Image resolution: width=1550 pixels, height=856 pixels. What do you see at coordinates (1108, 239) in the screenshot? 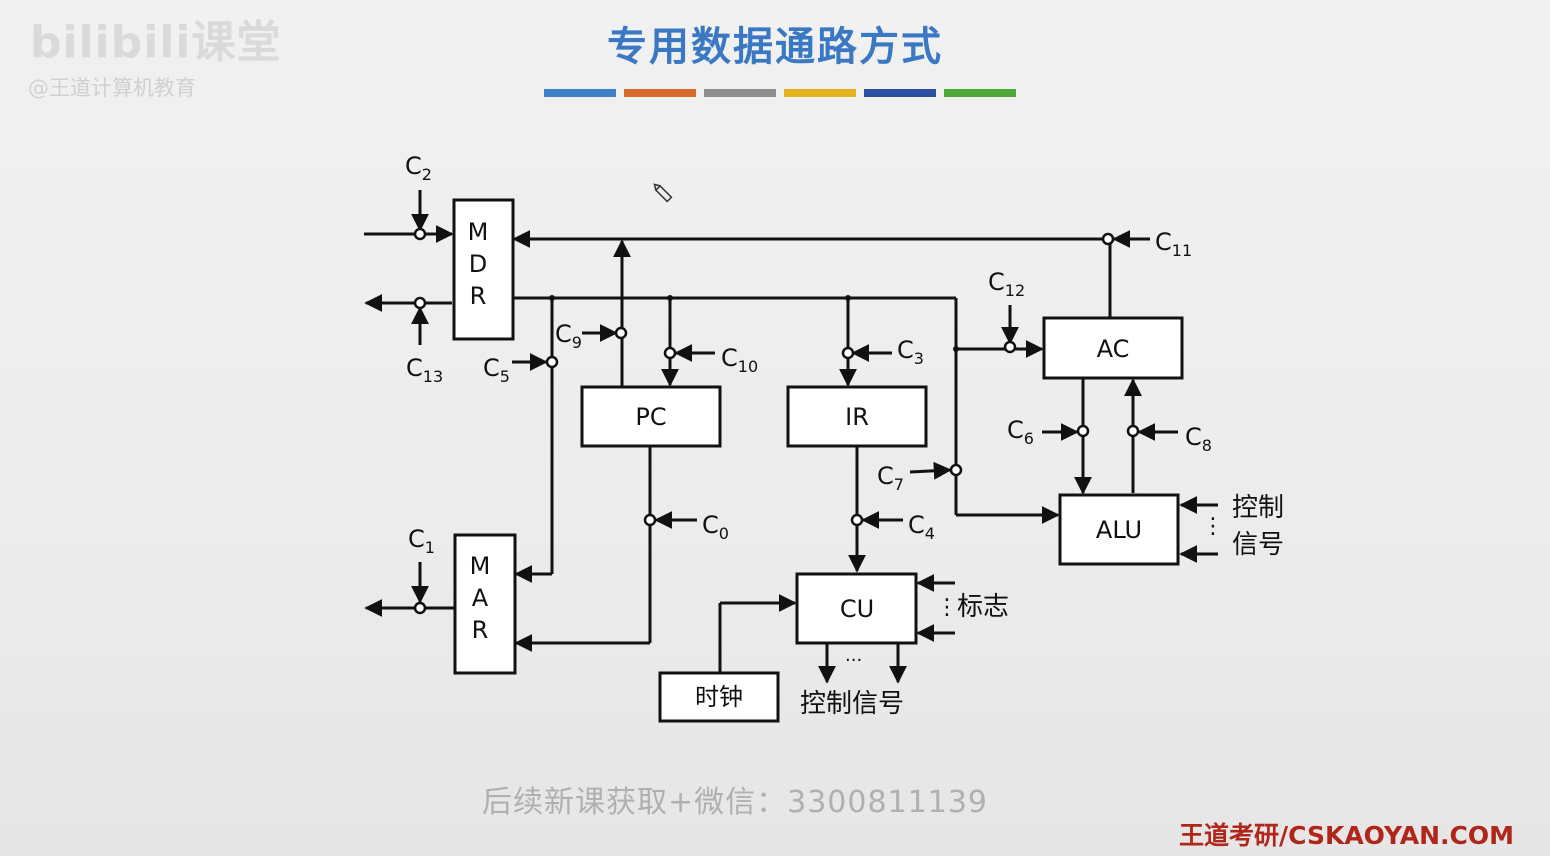
I see `gate-c11` at bounding box center [1108, 239].